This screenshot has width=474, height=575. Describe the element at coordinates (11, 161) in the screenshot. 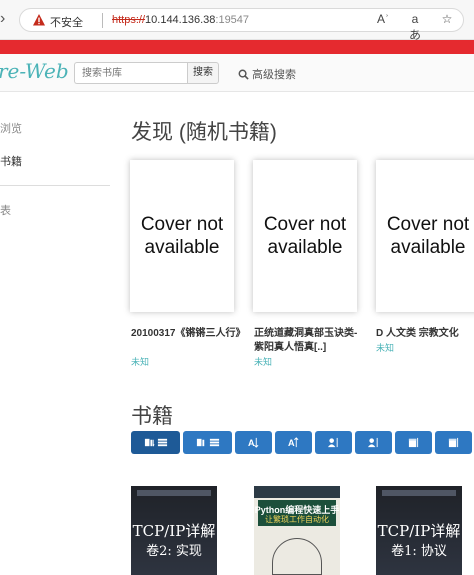

I see `sidebar-item-books: 书籍` at that location.